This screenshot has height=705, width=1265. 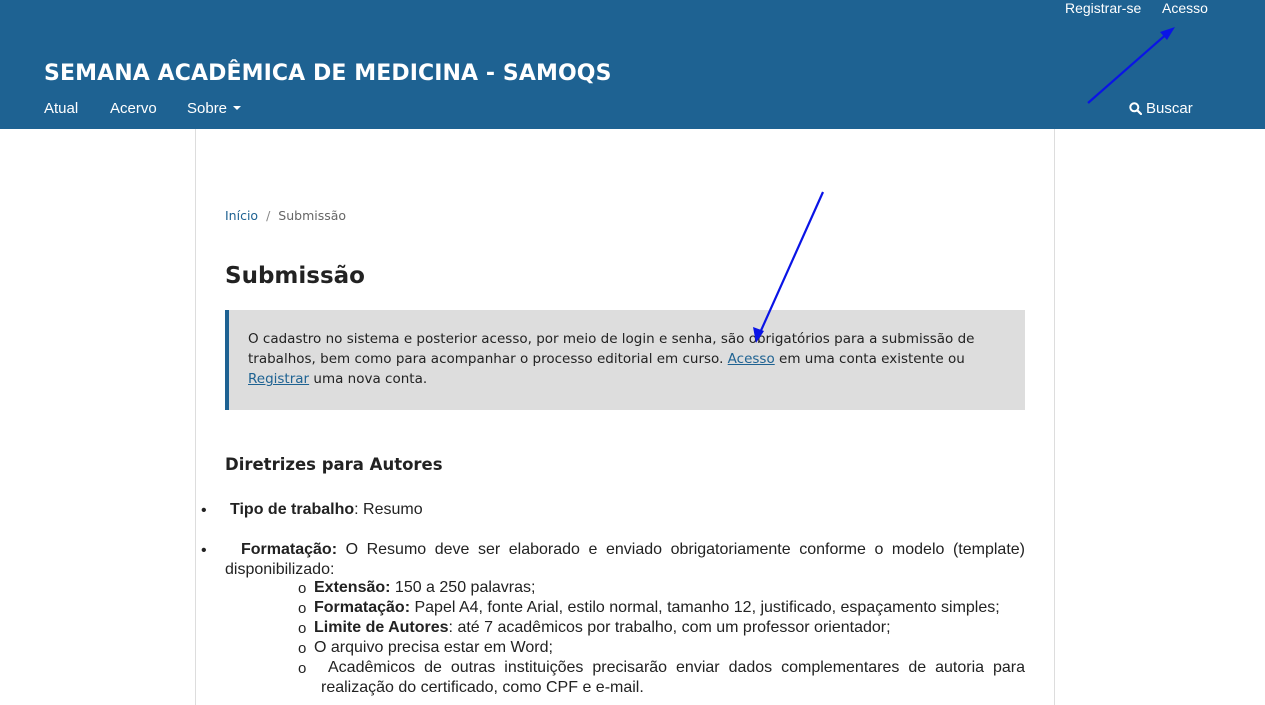 I want to click on nav-item-current: Atual, so click(x=61, y=109).